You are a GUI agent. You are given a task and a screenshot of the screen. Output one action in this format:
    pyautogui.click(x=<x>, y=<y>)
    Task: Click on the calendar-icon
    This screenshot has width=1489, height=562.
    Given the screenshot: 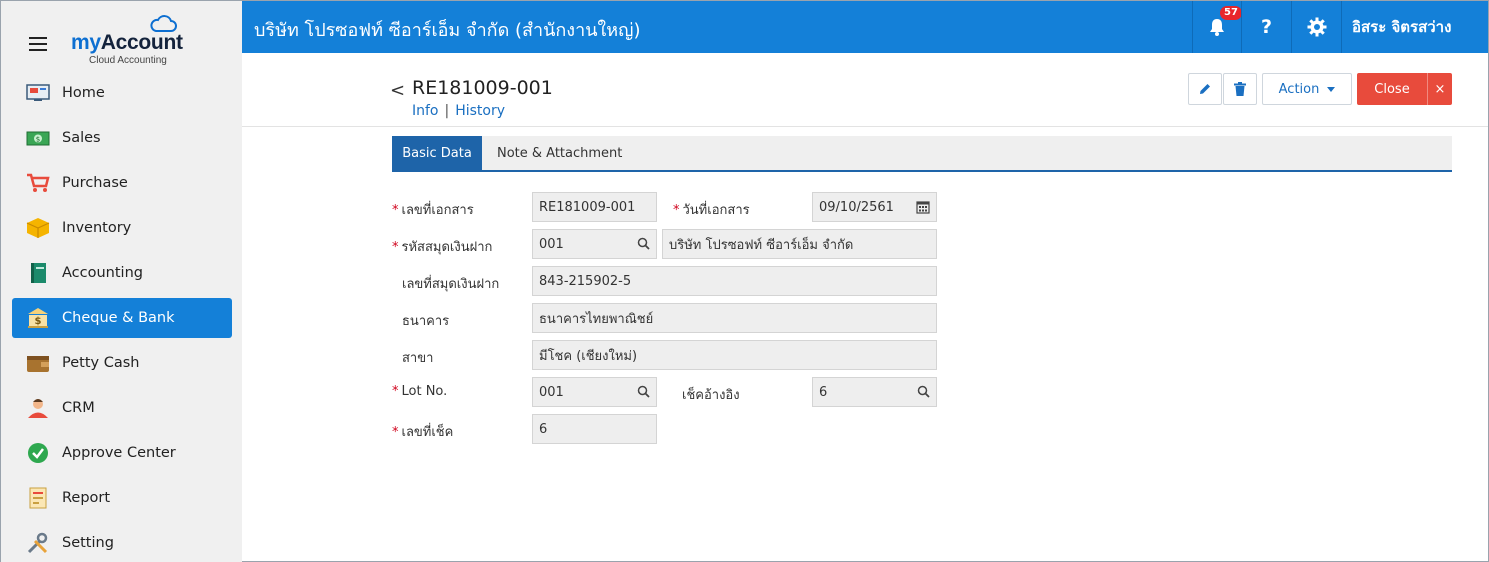 What is the action you would take?
    pyautogui.click(x=923, y=207)
    